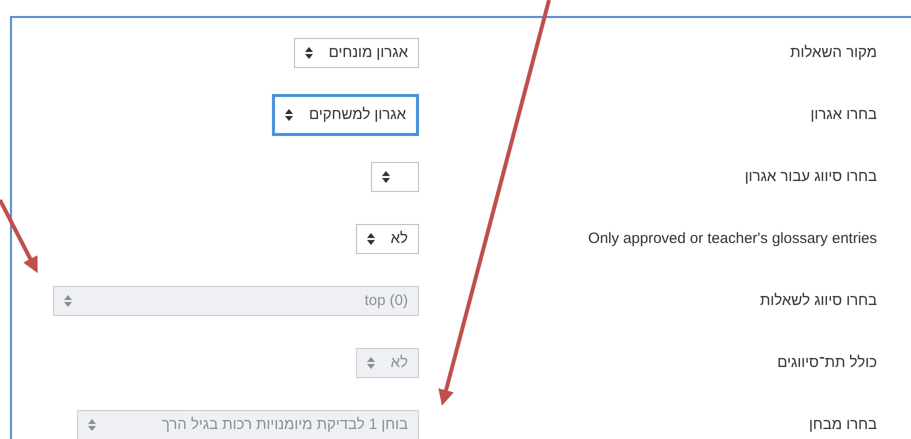 This screenshot has height=439, width=911. Describe the element at coordinates (817, 300) in the screenshot. I see `field-label: בחרו סיווג לשאלות` at that location.